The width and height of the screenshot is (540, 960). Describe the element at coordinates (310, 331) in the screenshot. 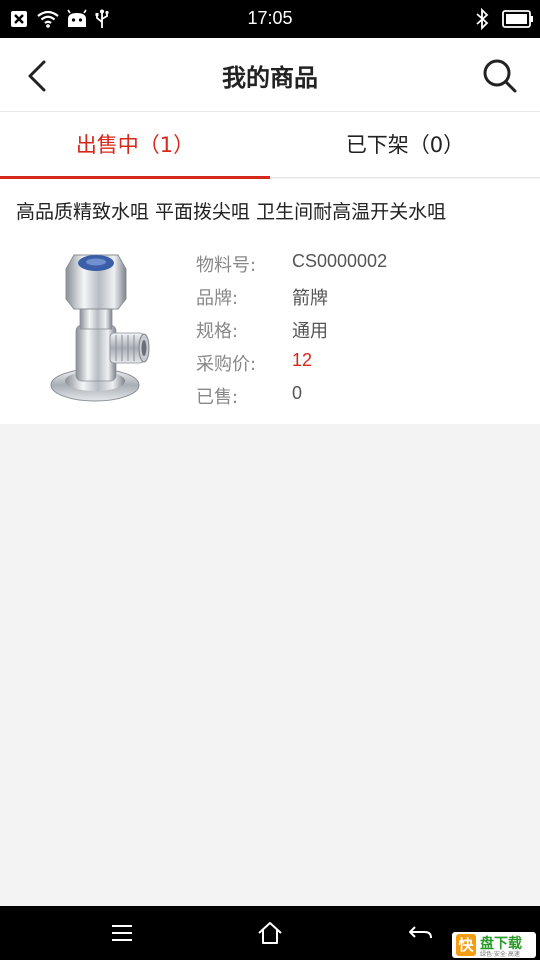

I see `spec-value: 通用` at that location.